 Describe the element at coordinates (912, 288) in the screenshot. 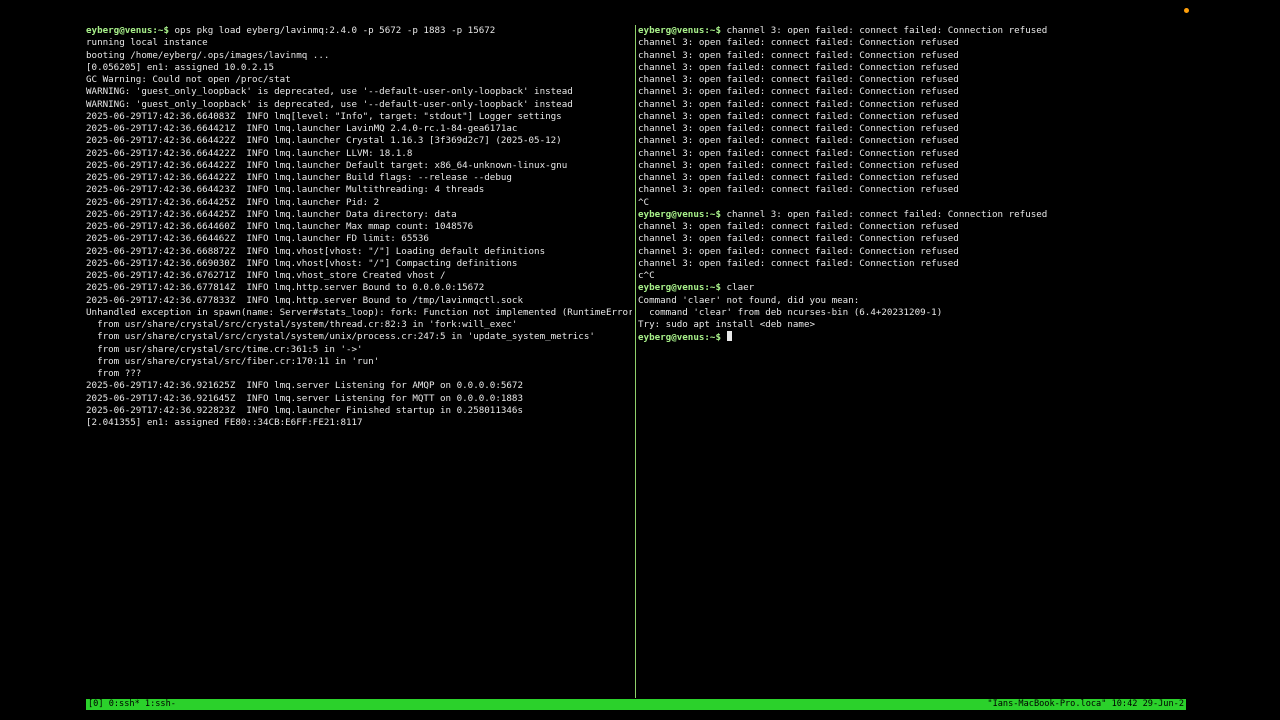

I see `terminal-line: eyberg@venus:~$ claer` at that location.